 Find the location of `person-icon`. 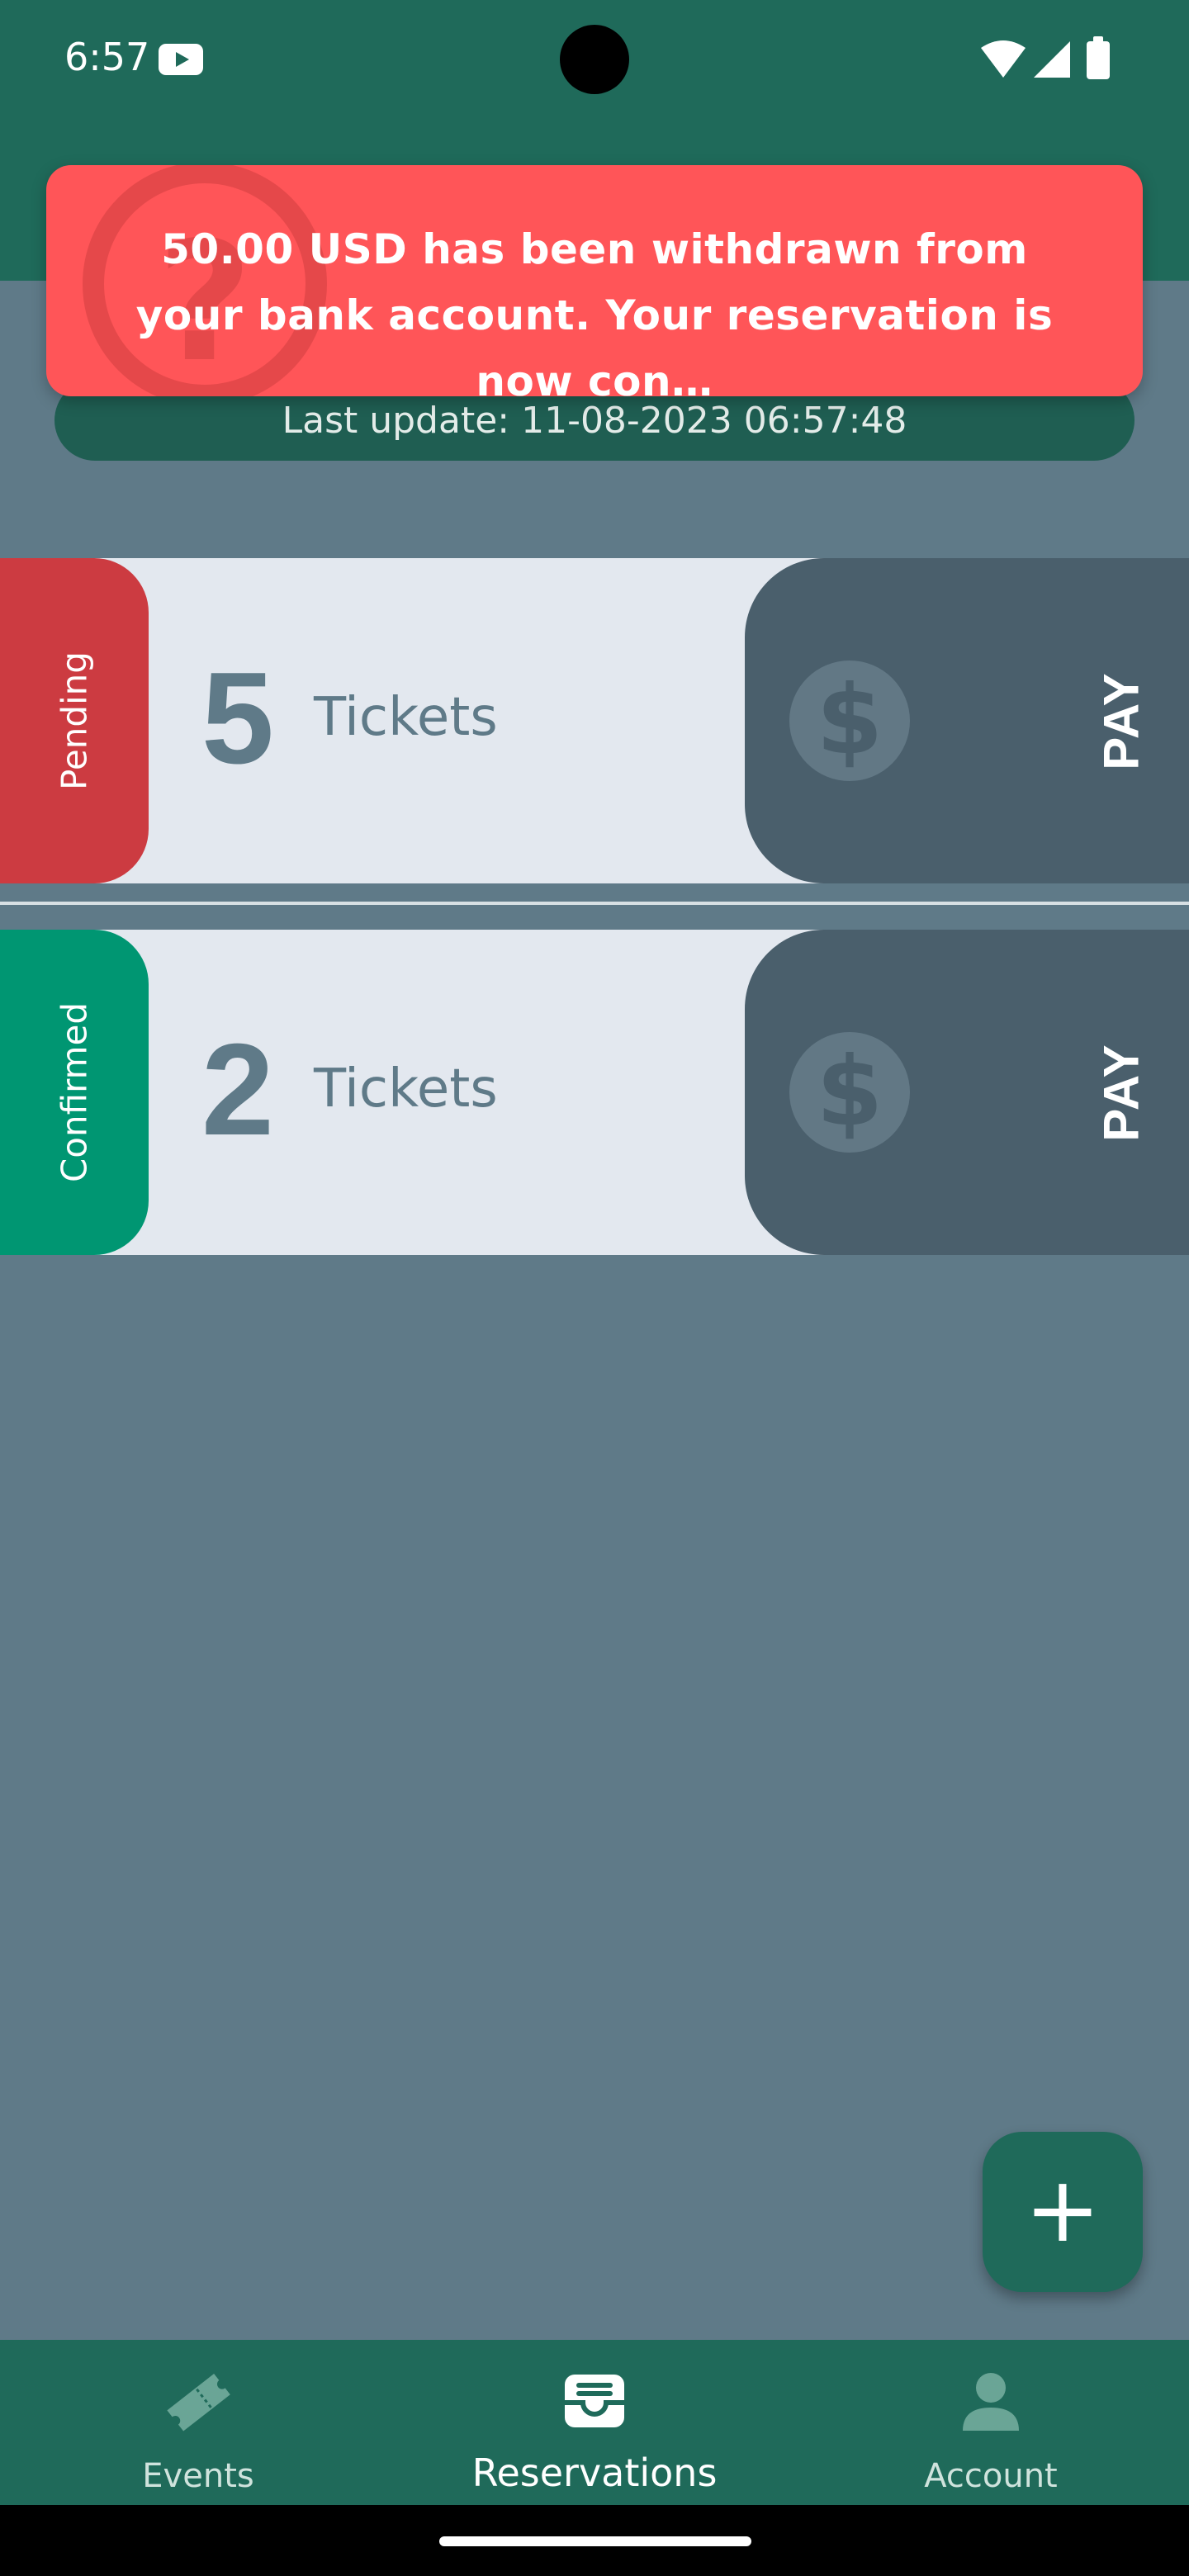

person-icon is located at coordinates (991, 2402).